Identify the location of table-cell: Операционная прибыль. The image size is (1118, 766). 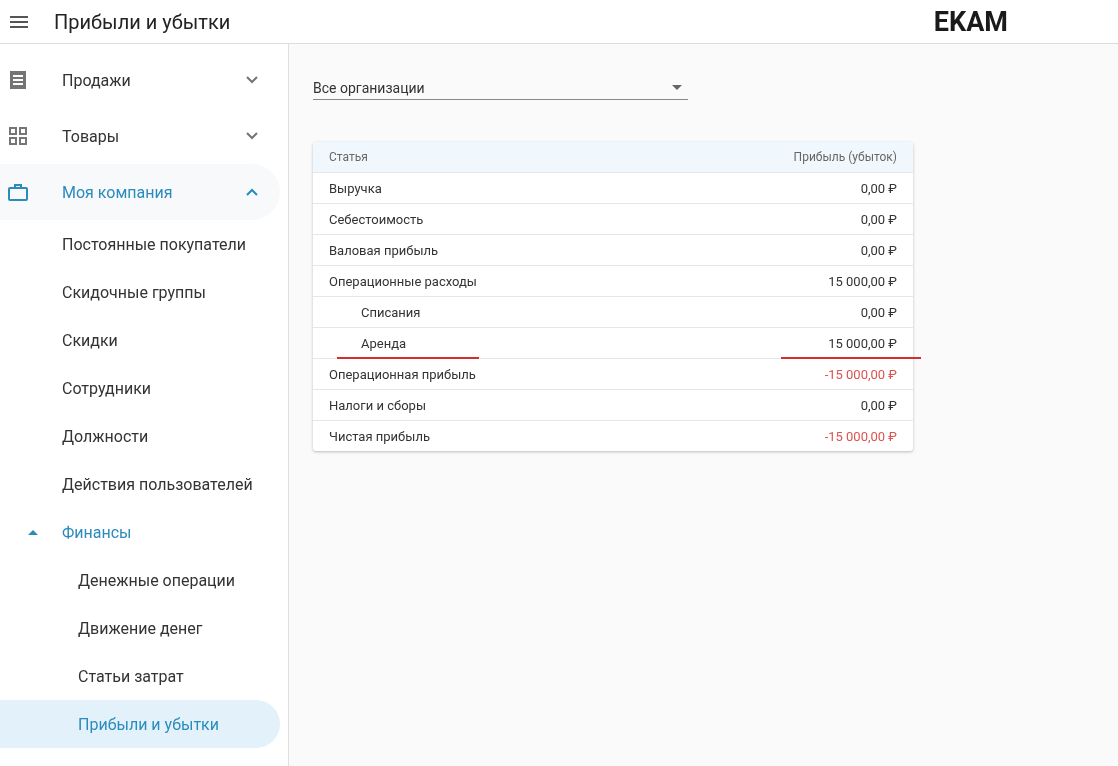
(402, 374).